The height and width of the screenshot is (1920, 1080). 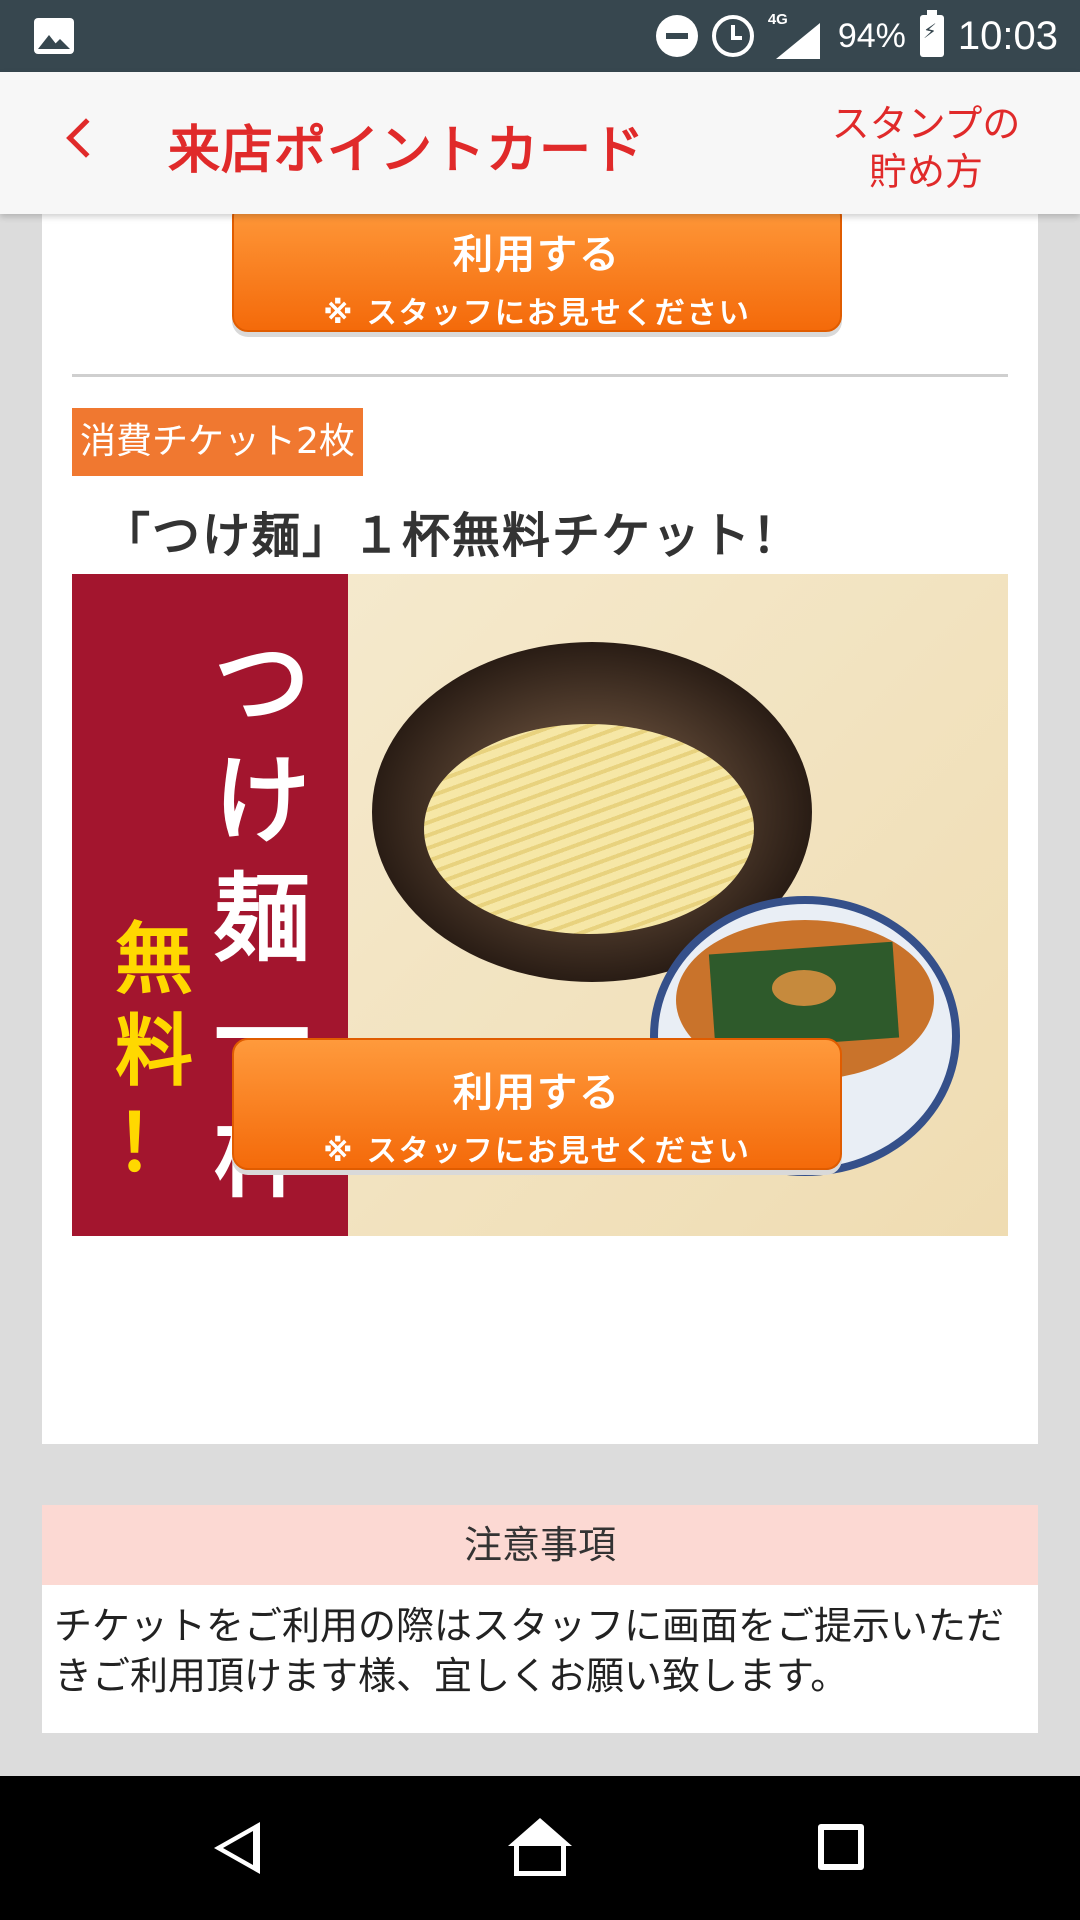 What do you see at coordinates (676, 36) in the screenshot?
I see `do-not-disturb-icon` at bounding box center [676, 36].